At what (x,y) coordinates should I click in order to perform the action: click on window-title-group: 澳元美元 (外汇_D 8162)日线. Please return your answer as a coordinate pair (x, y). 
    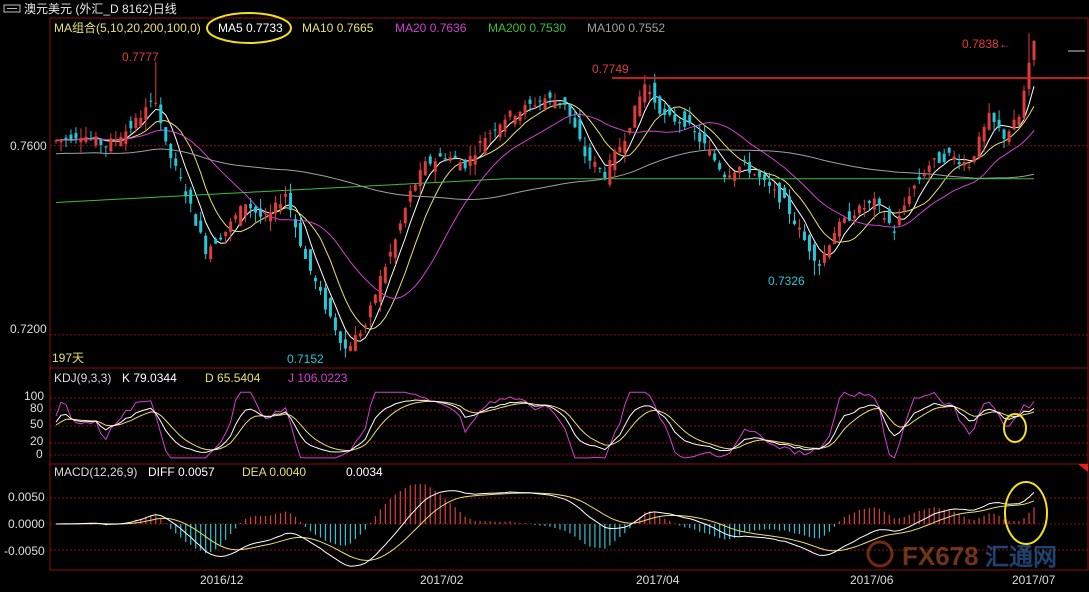
    Looking at the image, I should click on (90, 9).